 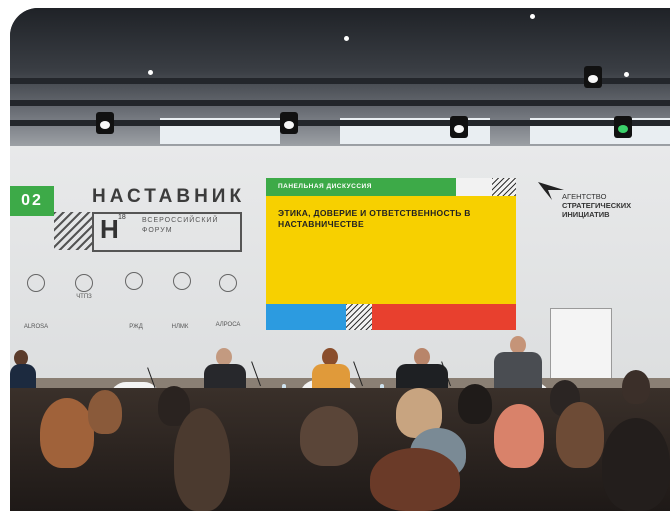 What do you see at coordinates (584, 196) in the screenshot?
I see `asi-line-1: АГЕНТСТВО` at bounding box center [584, 196].